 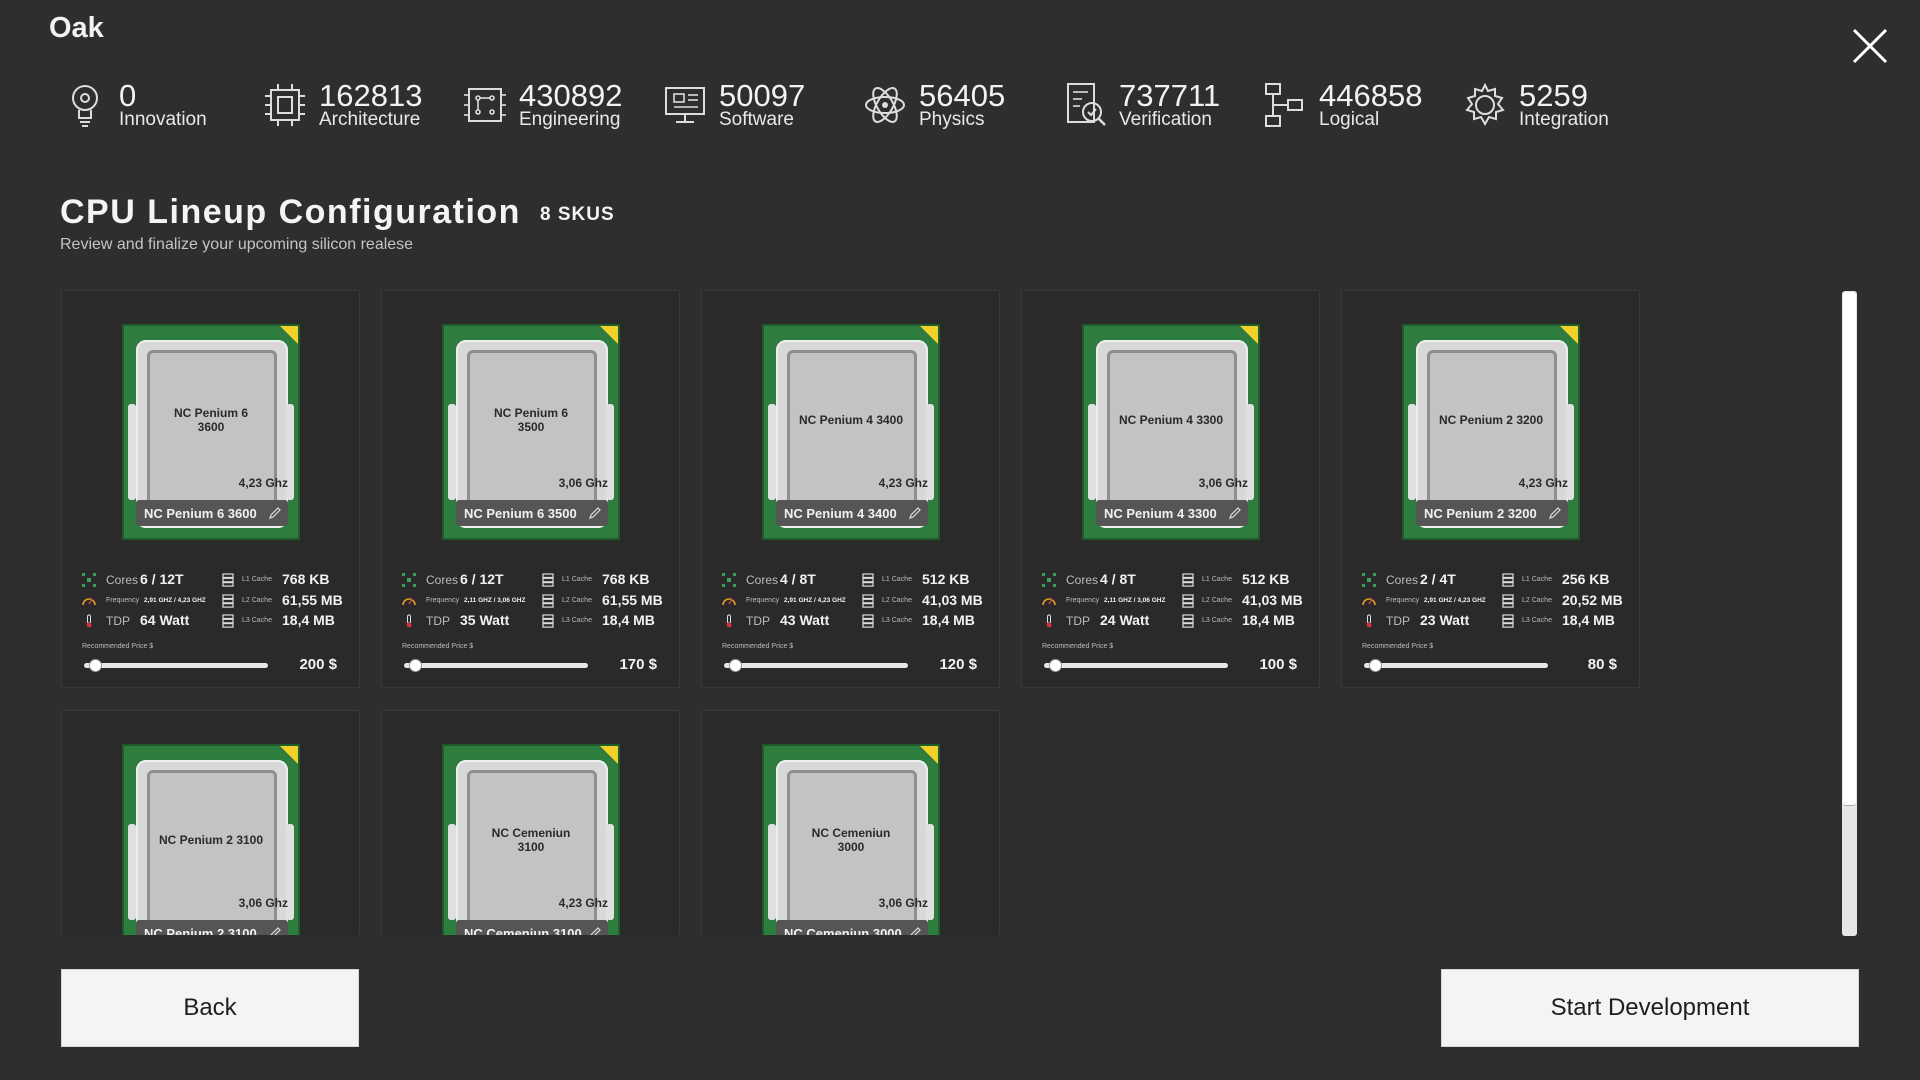 What do you see at coordinates (532, 513) in the screenshot?
I see `cpu-name-bar: NC Penium 6 3500` at bounding box center [532, 513].